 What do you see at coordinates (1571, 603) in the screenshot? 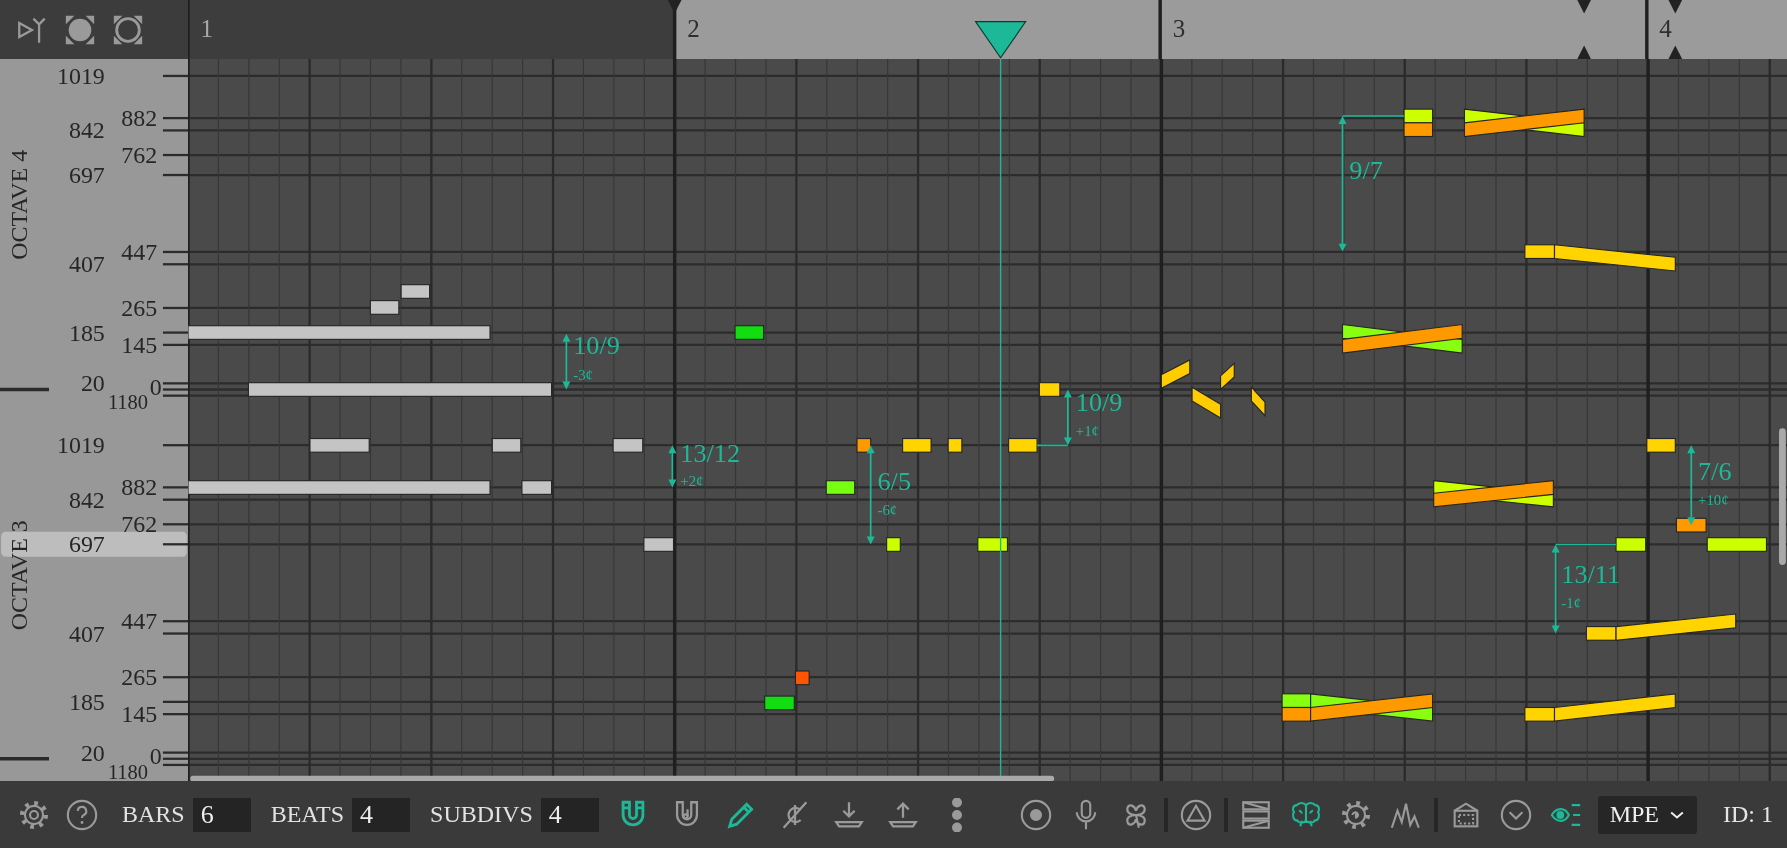
I see `cents-deviation: -1¢` at bounding box center [1571, 603].